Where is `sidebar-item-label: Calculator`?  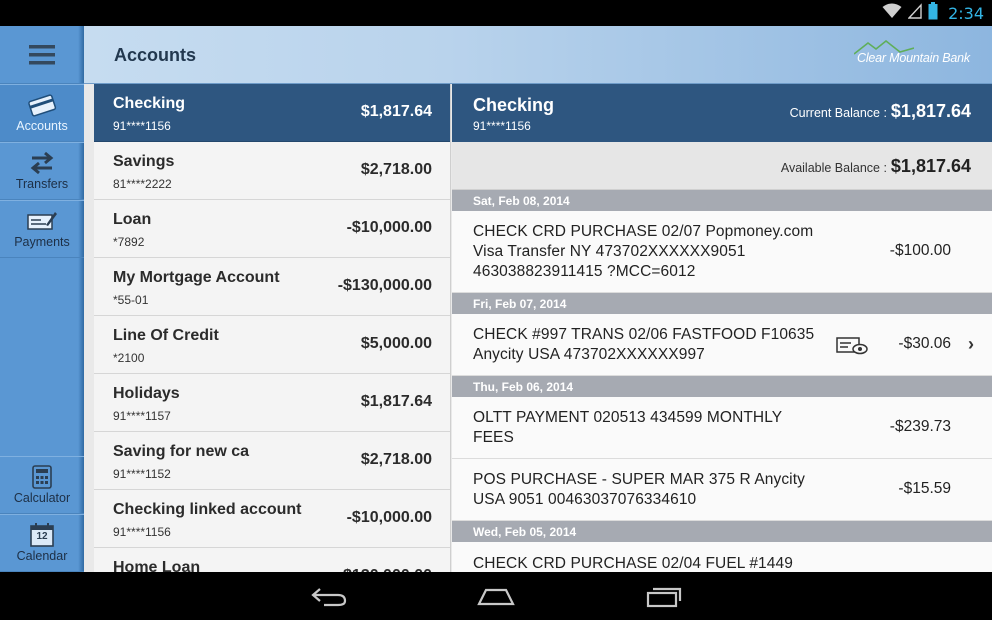 sidebar-item-label: Calculator is located at coordinates (42, 498).